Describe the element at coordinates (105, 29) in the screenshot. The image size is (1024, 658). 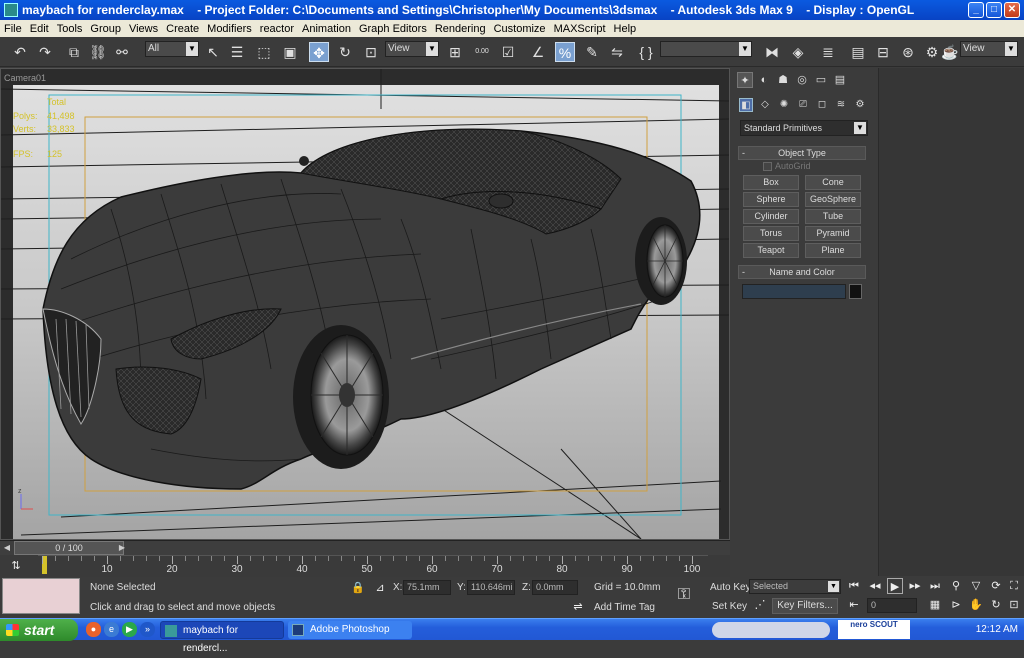
I see `menu-group: Group` at that location.